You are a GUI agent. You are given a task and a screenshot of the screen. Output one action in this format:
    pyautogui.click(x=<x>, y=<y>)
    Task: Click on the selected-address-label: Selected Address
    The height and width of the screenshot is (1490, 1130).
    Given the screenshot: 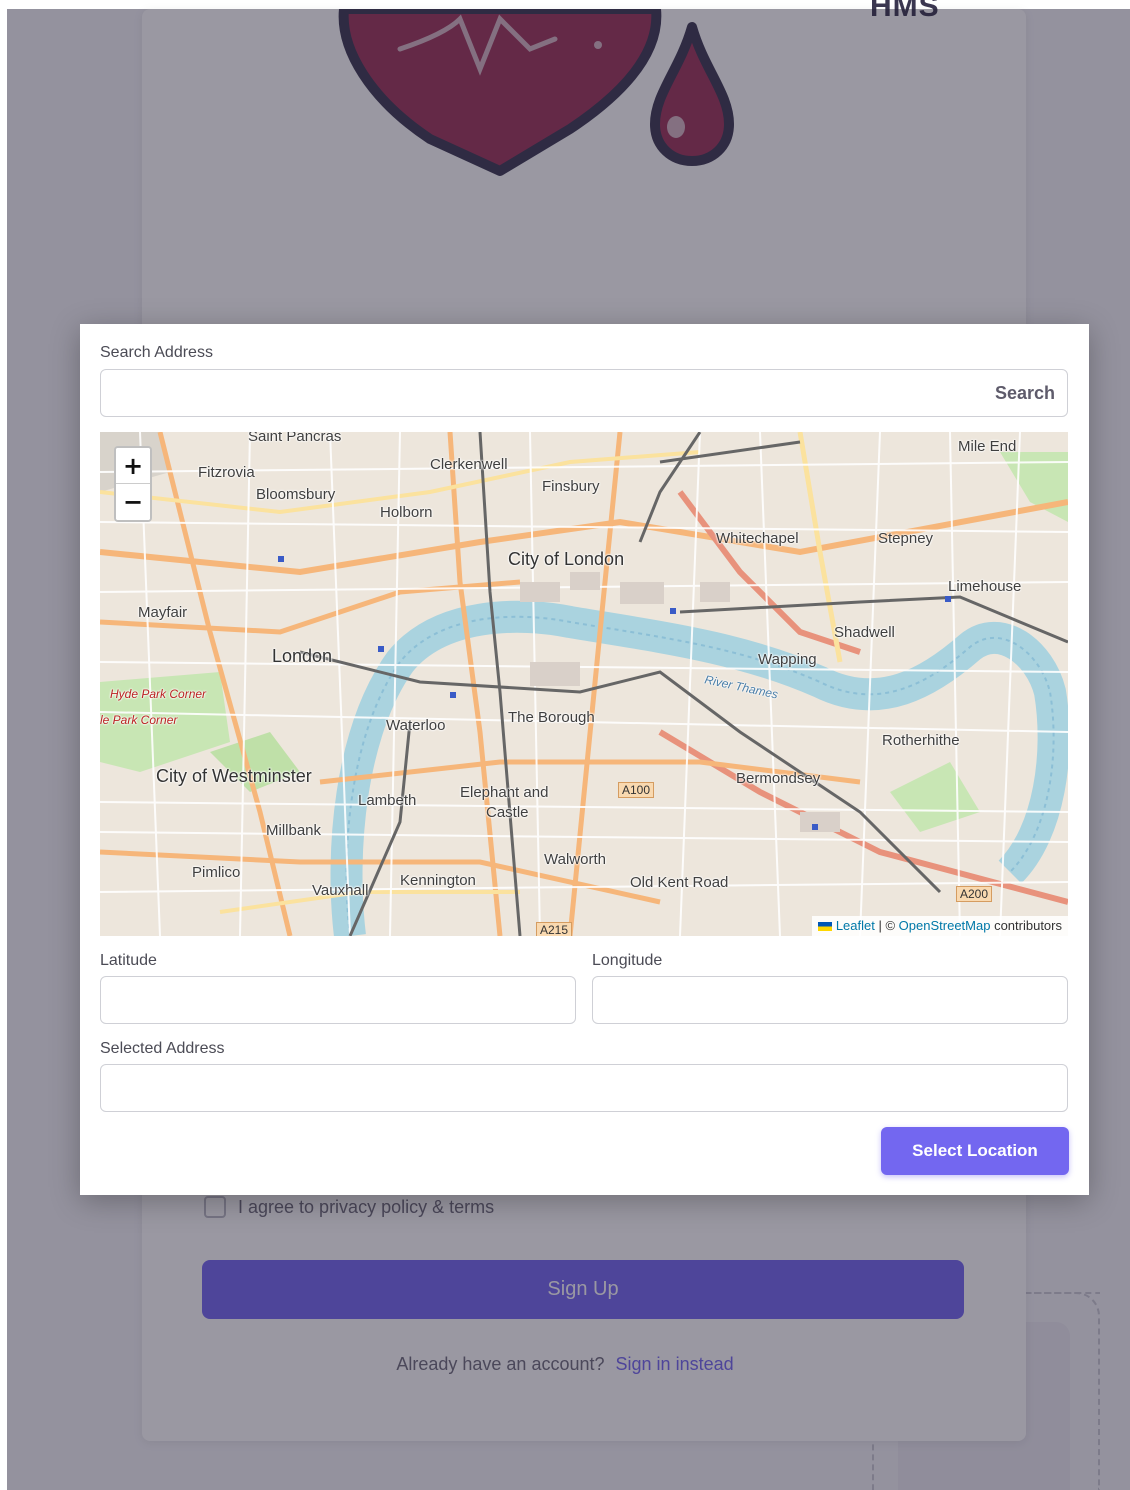 What is the action you would take?
    pyautogui.click(x=162, y=1048)
    